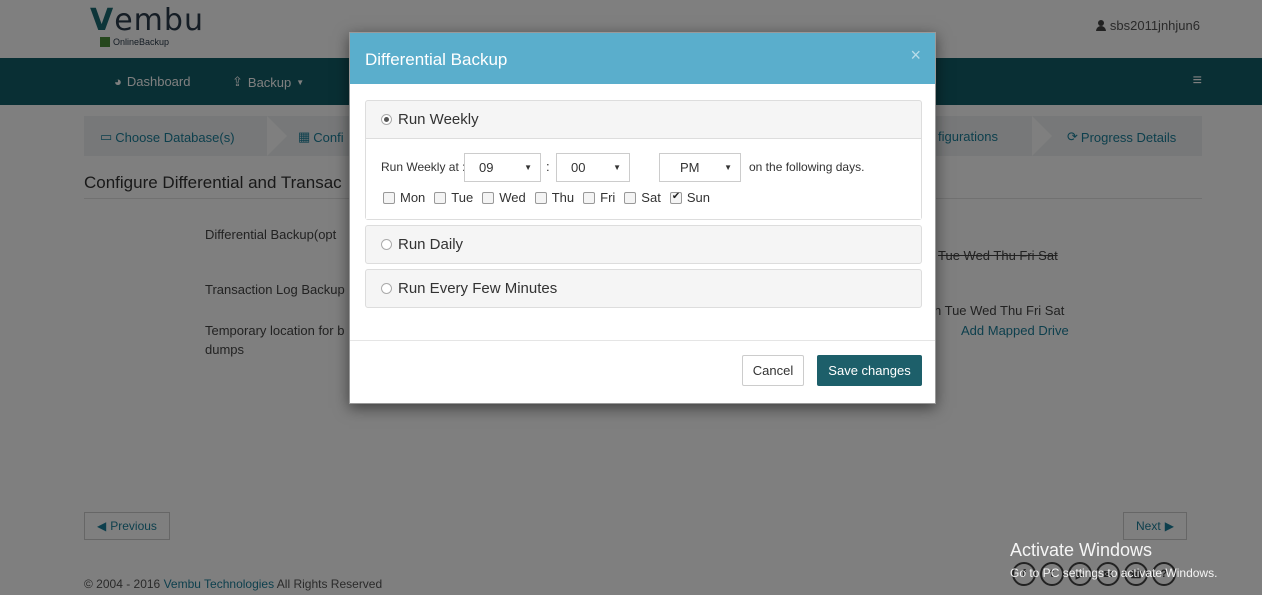 The image size is (1262, 595). What do you see at coordinates (589, 197) in the screenshot?
I see `fri-checkbox` at bounding box center [589, 197].